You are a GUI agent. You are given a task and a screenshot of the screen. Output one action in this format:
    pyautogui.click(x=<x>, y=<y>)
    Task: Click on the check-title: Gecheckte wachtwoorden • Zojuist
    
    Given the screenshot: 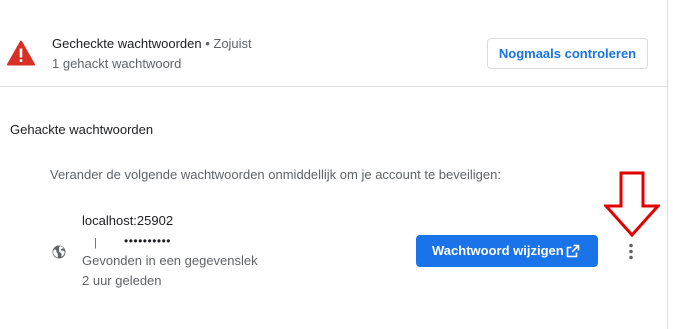 What is the action you would take?
    pyautogui.click(x=152, y=44)
    